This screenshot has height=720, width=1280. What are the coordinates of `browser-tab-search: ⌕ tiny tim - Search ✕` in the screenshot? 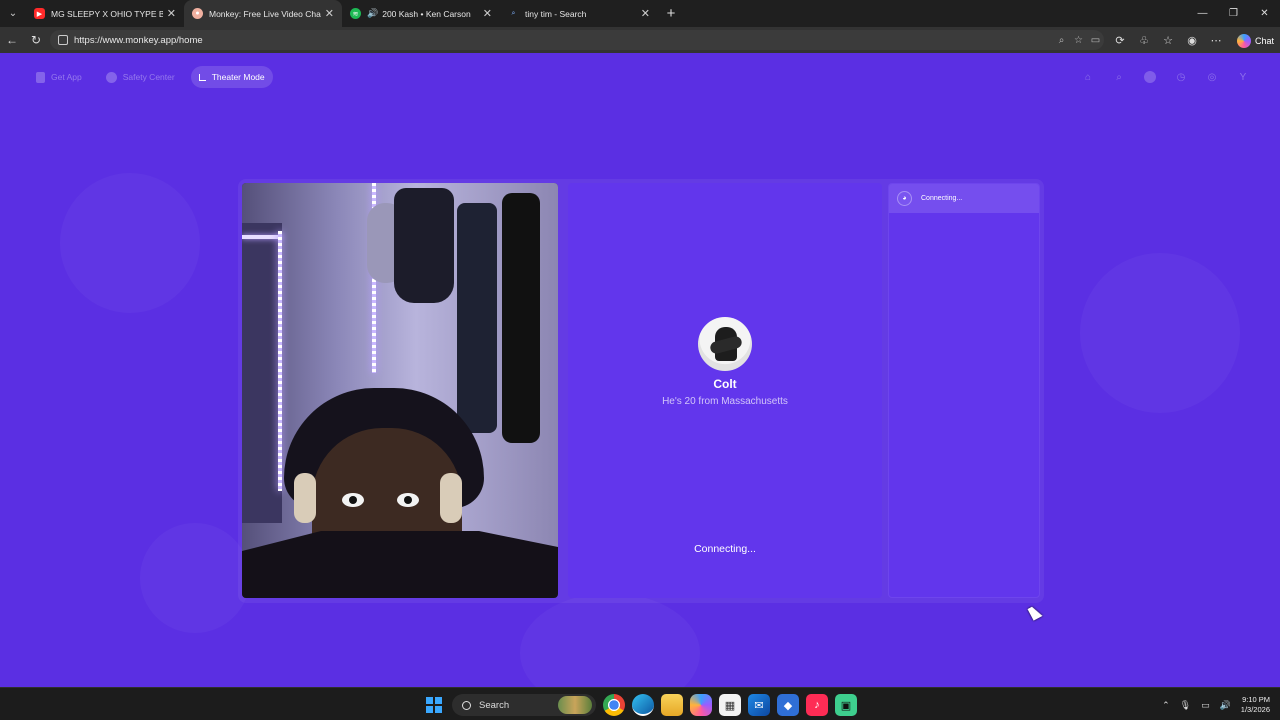 It's located at (579, 13).